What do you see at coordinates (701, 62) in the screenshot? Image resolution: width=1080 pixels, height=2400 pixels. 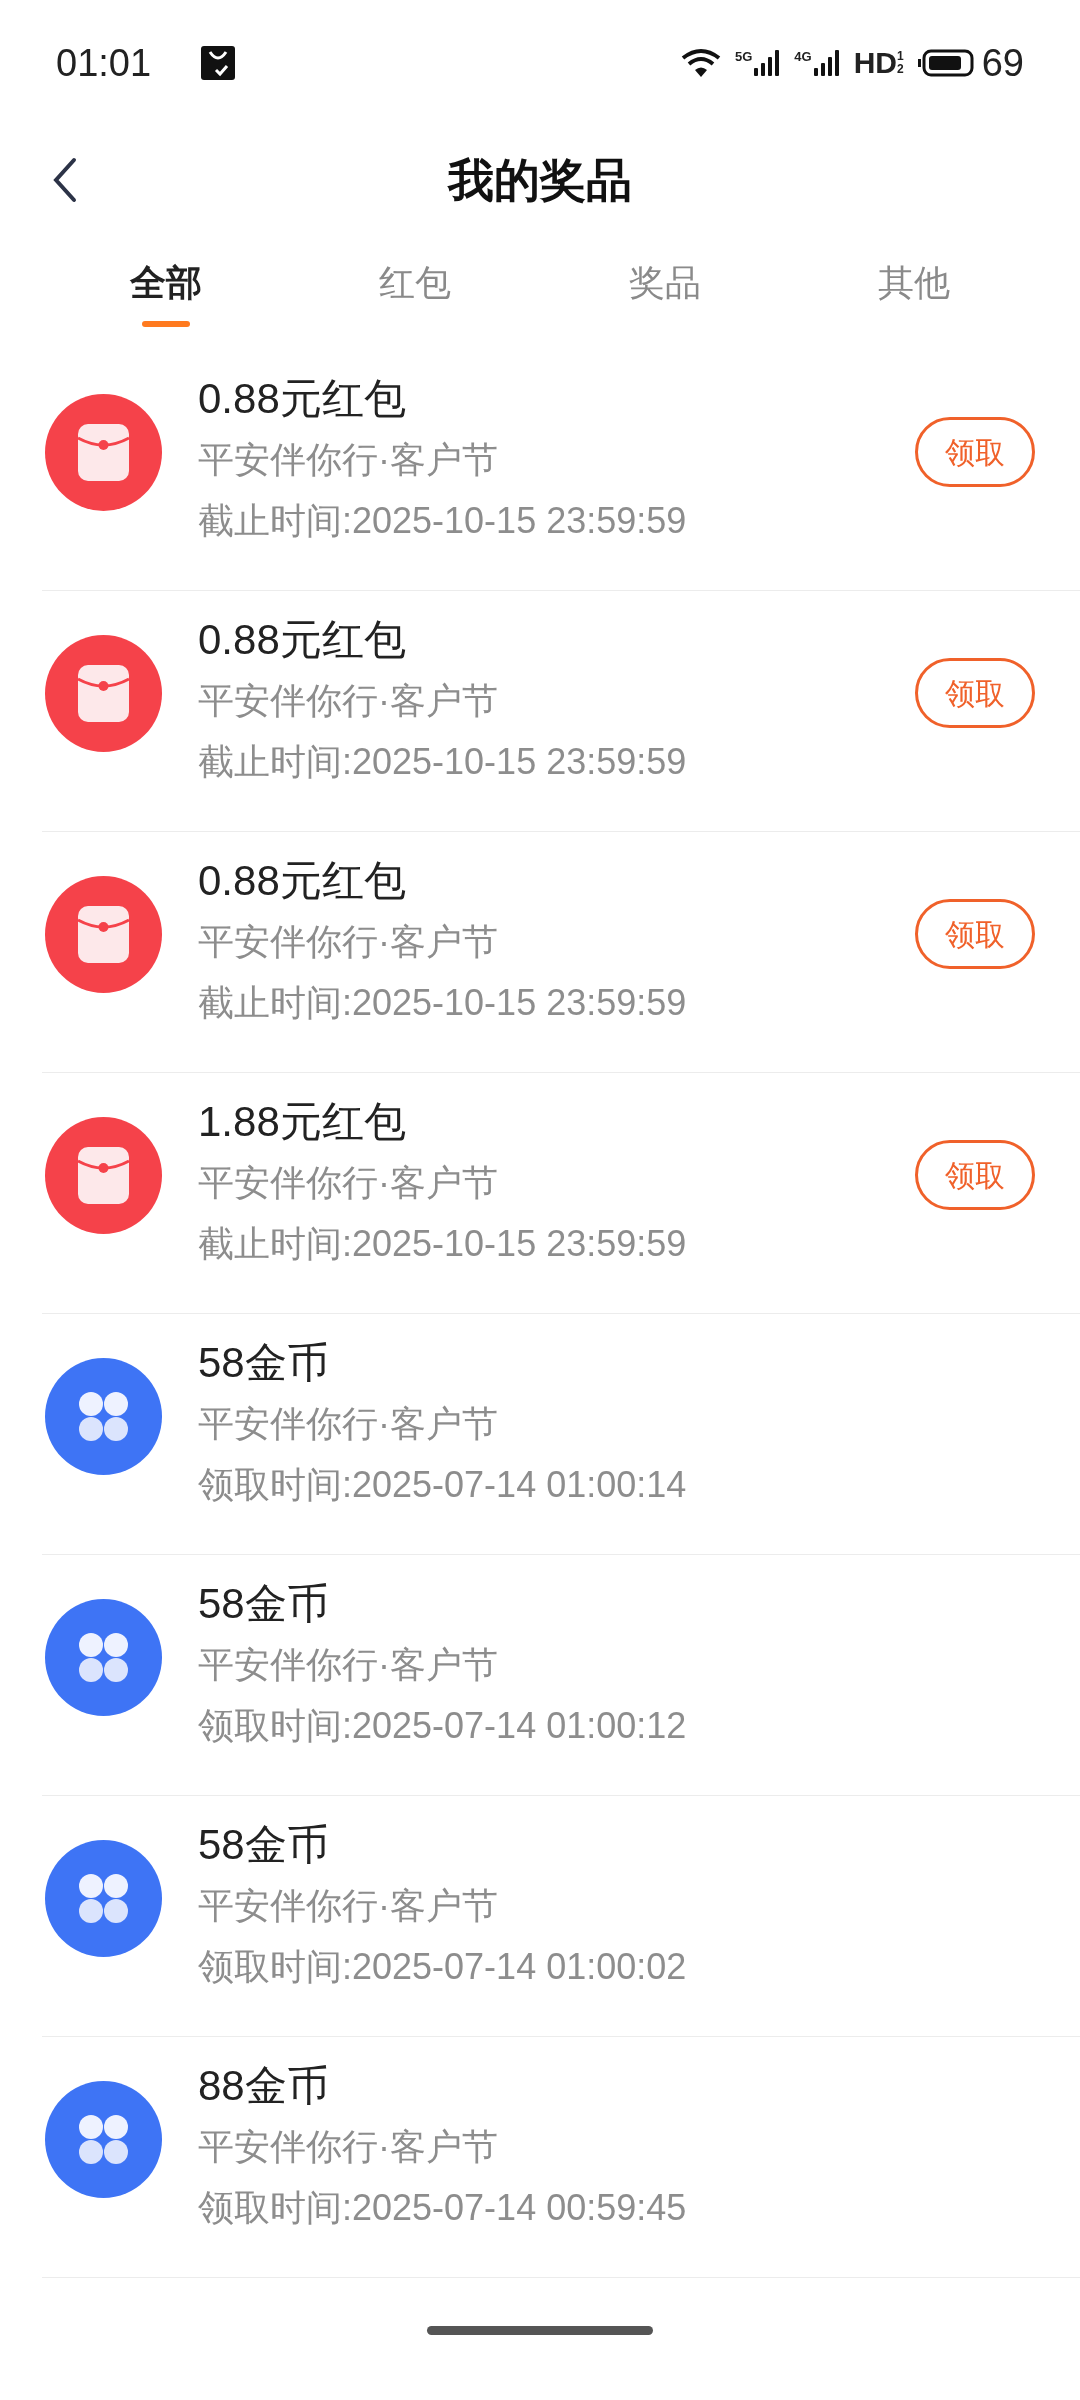 I see `wifi-icon` at bounding box center [701, 62].